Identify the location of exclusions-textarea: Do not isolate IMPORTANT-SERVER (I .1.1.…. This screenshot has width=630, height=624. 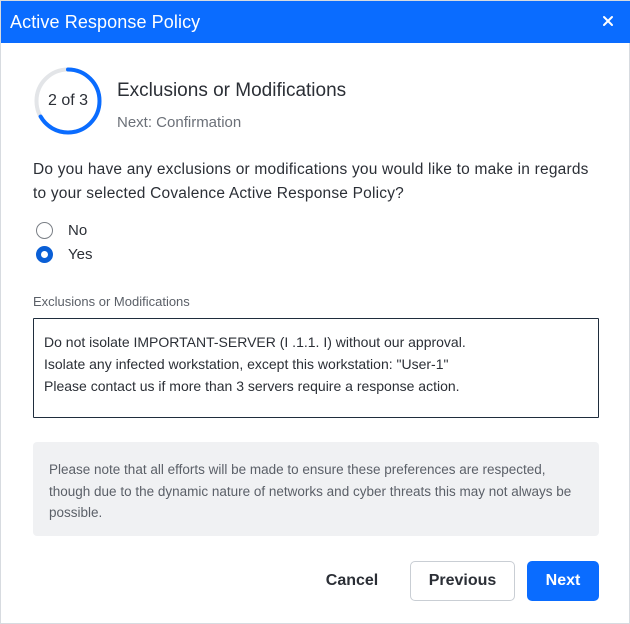
(316, 368).